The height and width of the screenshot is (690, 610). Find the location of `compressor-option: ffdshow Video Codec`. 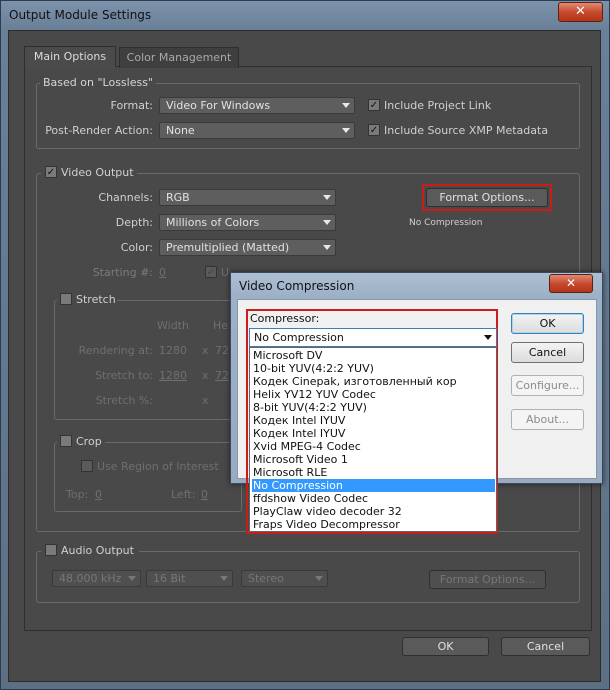

compressor-option: ffdshow Video Codec is located at coordinates (373, 498).